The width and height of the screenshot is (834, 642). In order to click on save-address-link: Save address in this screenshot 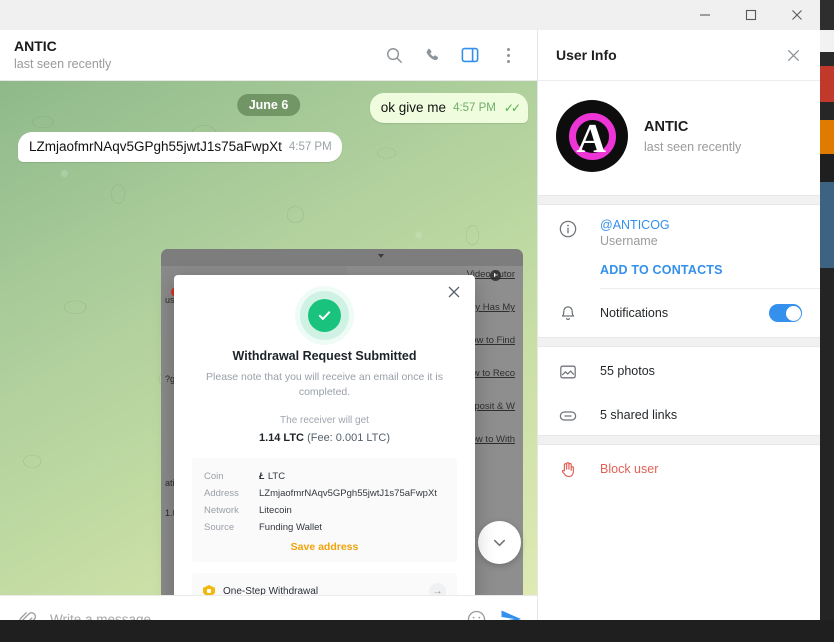, I will do `click(324, 547)`.